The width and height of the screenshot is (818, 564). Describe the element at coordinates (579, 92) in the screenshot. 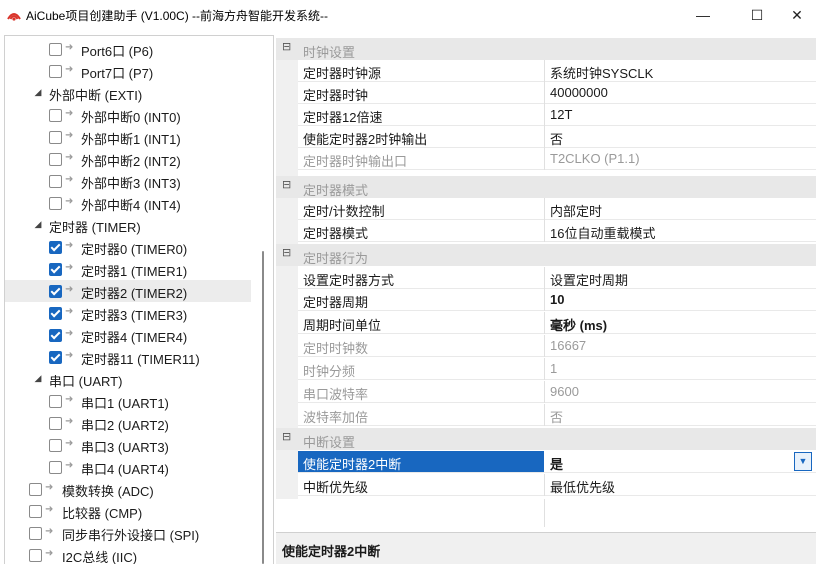

I see `property-value: 40000000` at that location.